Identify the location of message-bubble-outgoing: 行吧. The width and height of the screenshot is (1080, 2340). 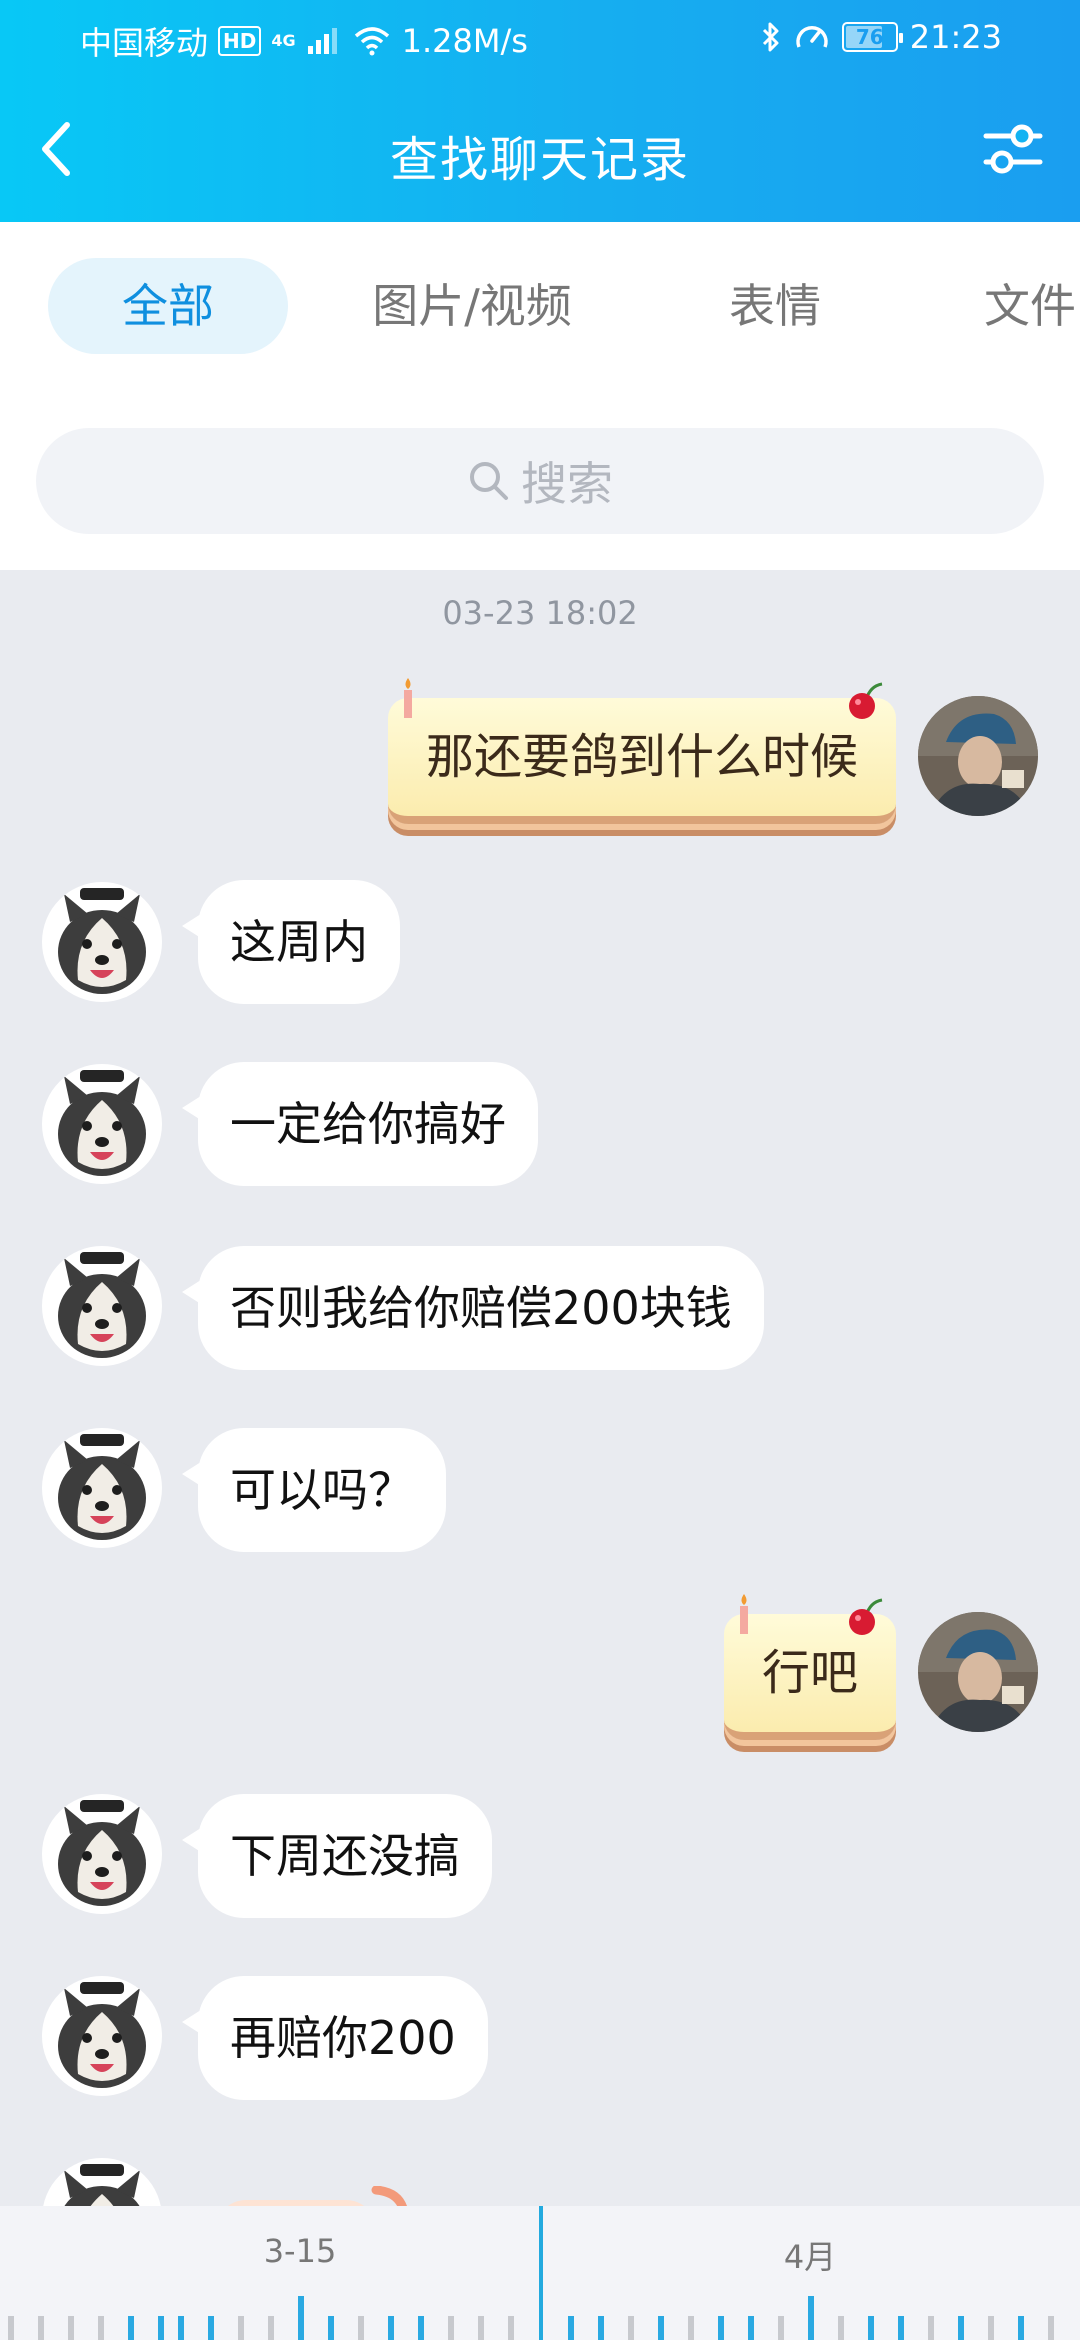
(809, 1667).